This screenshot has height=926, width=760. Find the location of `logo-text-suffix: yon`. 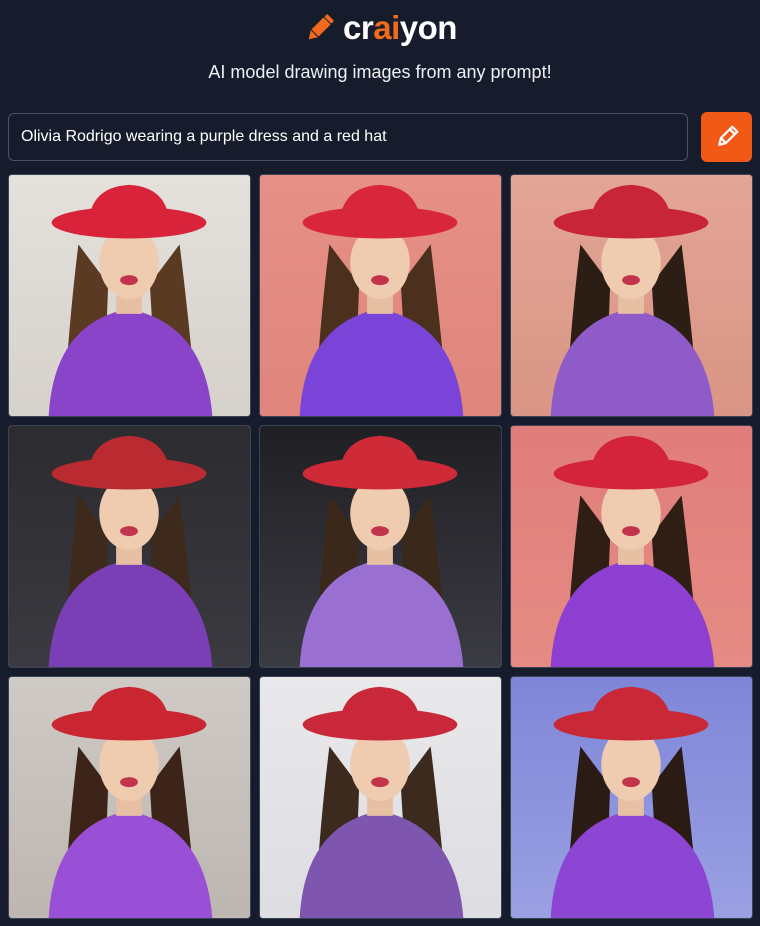

logo-text-suffix: yon is located at coordinates (428, 27).